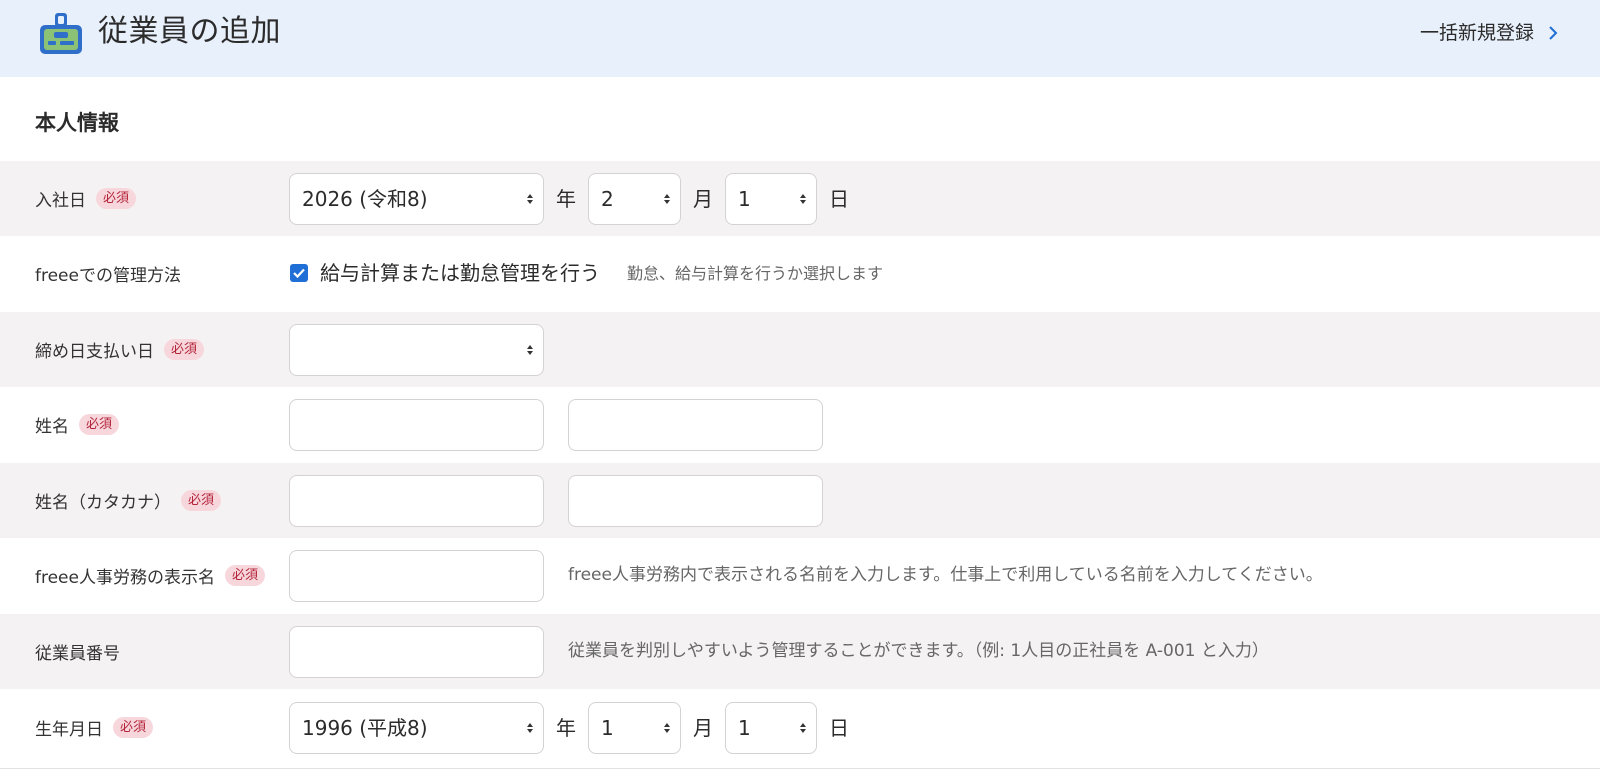 The image size is (1600, 780). Describe the element at coordinates (125, 578) in the screenshot. I see `display-name-label-text: freee人事労務の表示名` at that location.